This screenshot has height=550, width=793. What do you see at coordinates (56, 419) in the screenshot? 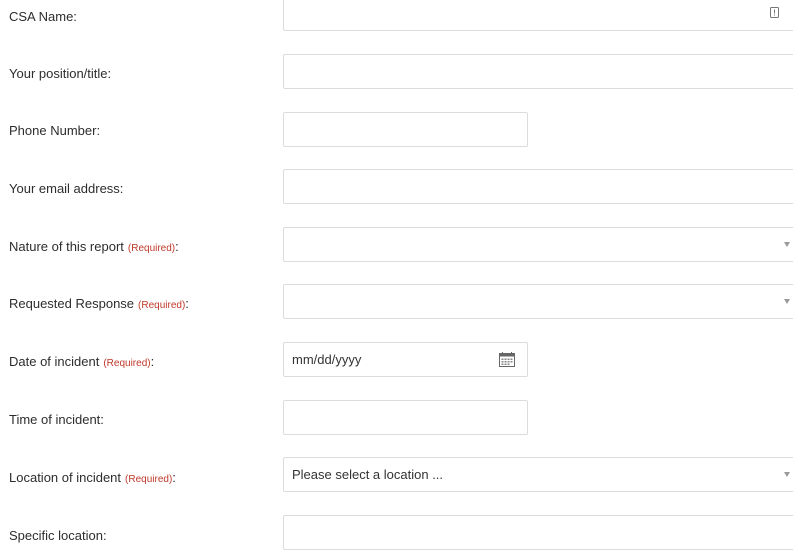
I see `time-of-incident-label: Time of incident:` at bounding box center [56, 419].